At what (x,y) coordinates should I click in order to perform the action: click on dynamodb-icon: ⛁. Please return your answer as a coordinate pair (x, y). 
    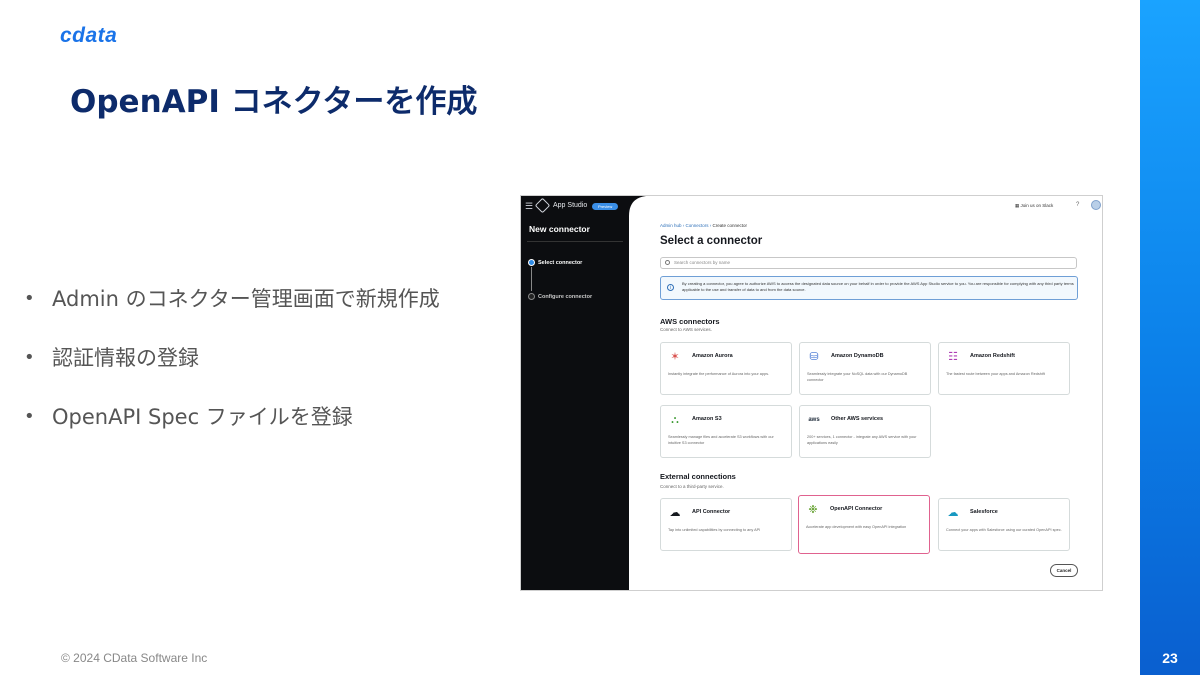
    Looking at the image, I should click on (814, 357).